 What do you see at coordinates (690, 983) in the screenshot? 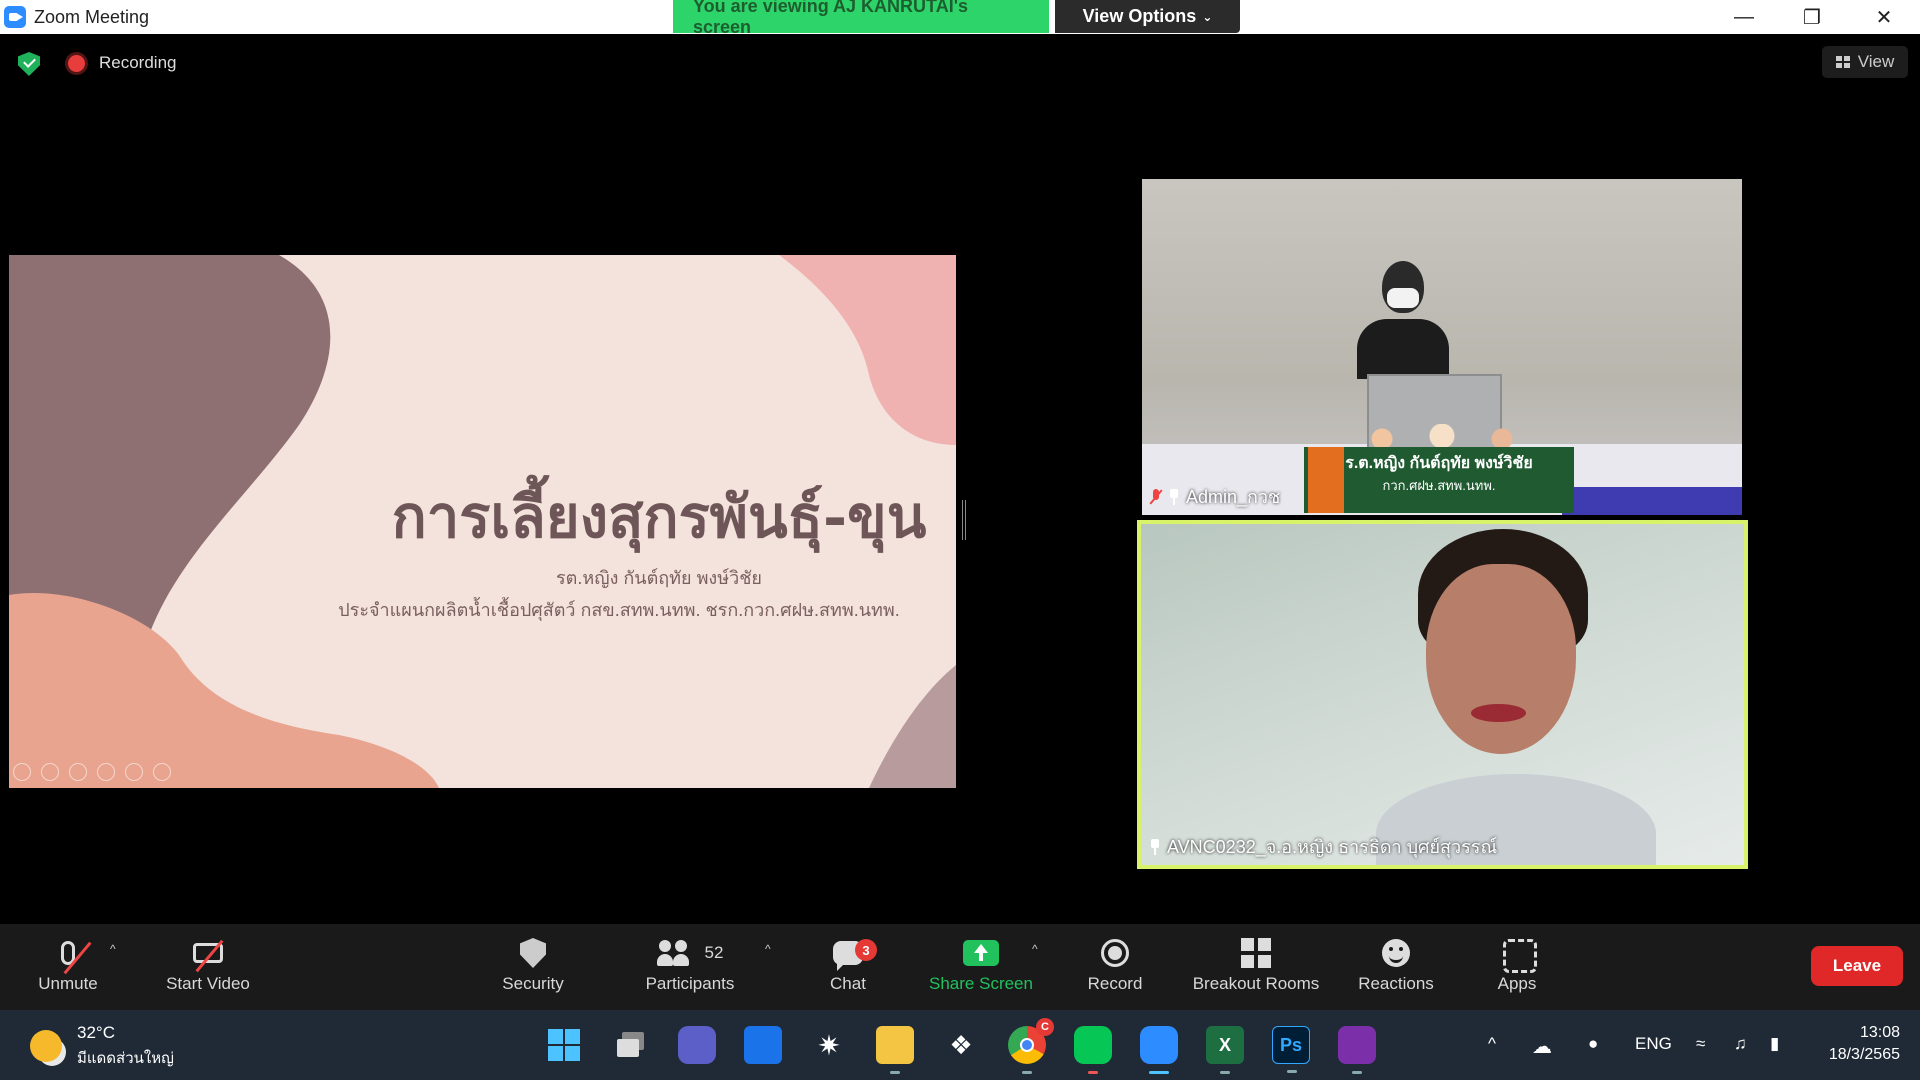
I see `participants-label: Participants` at bounding box center [690, 983].